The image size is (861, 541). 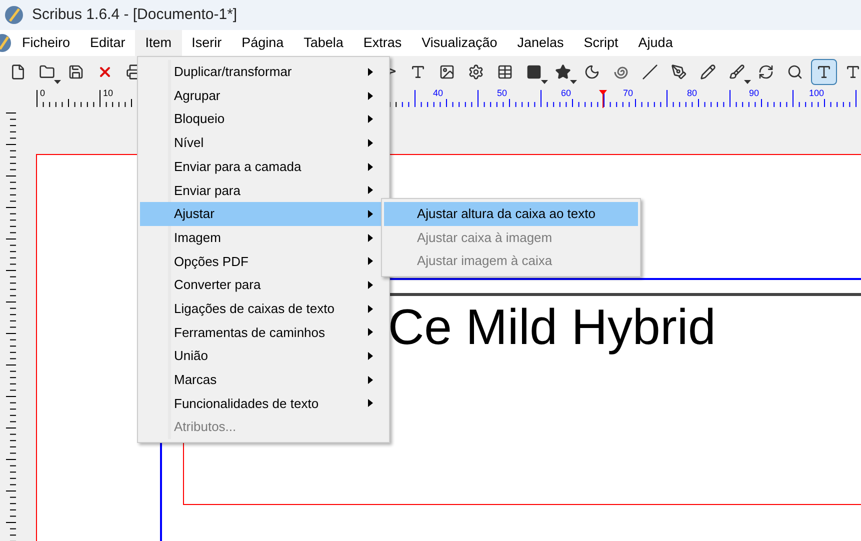 What do you see at coordinates (505, 72) in the screenshot?
I see `table-icon` at bounding box center [505, 72].